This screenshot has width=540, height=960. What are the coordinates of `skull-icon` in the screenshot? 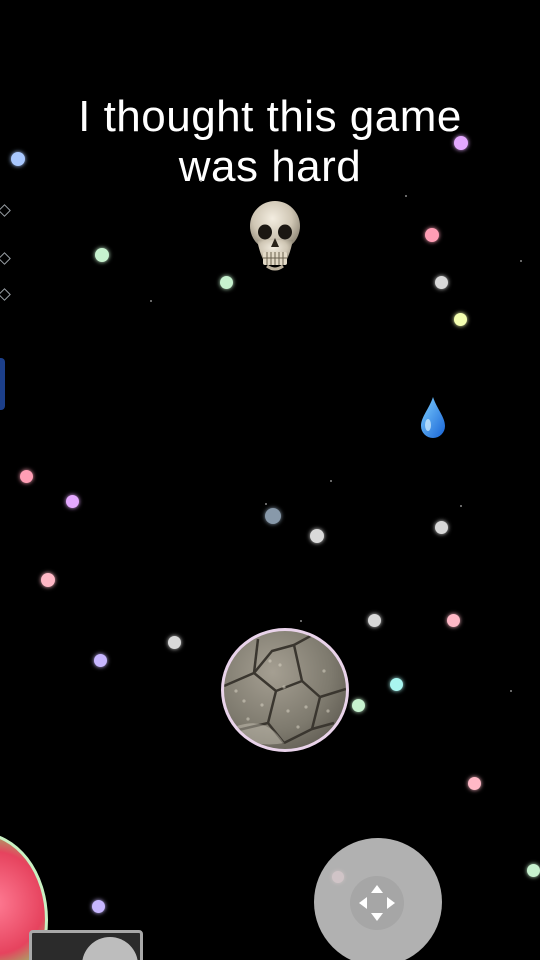 It's located at (275, 236).